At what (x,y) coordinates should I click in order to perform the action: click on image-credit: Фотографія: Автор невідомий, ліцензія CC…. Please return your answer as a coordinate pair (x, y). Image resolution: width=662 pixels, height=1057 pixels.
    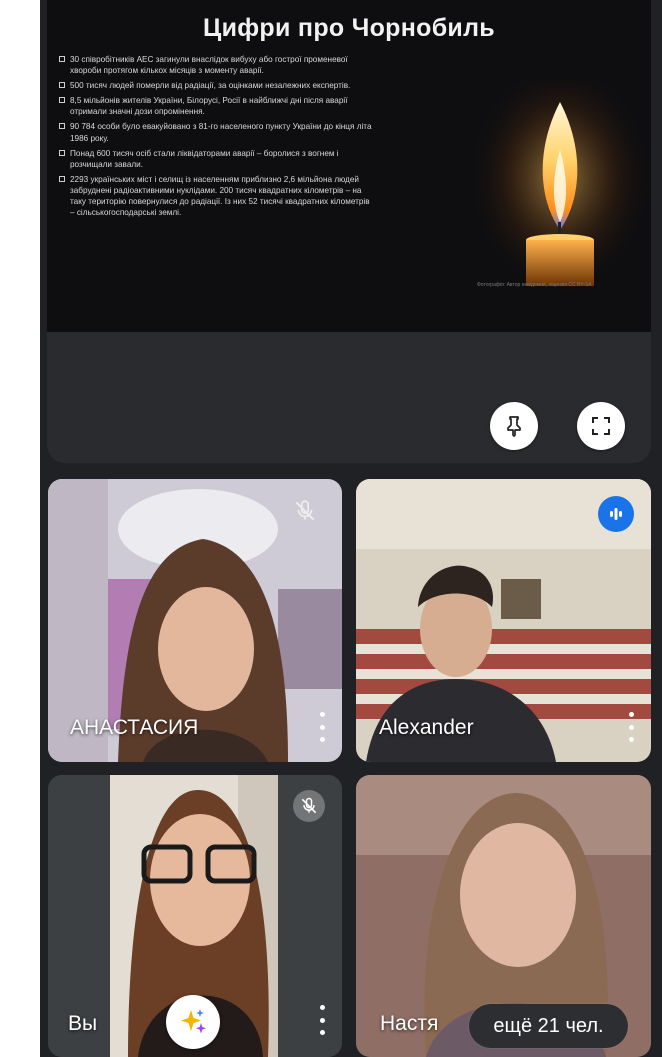
    Looking at the image, I should click on (534, 285).